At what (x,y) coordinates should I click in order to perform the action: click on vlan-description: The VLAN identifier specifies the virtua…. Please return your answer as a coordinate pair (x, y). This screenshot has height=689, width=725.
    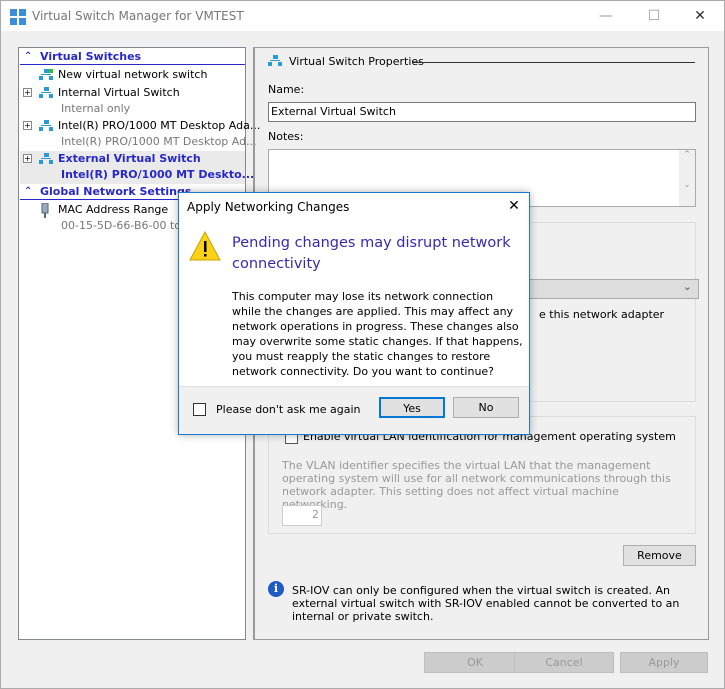
    Looking at the image, I should click on (476, 485).